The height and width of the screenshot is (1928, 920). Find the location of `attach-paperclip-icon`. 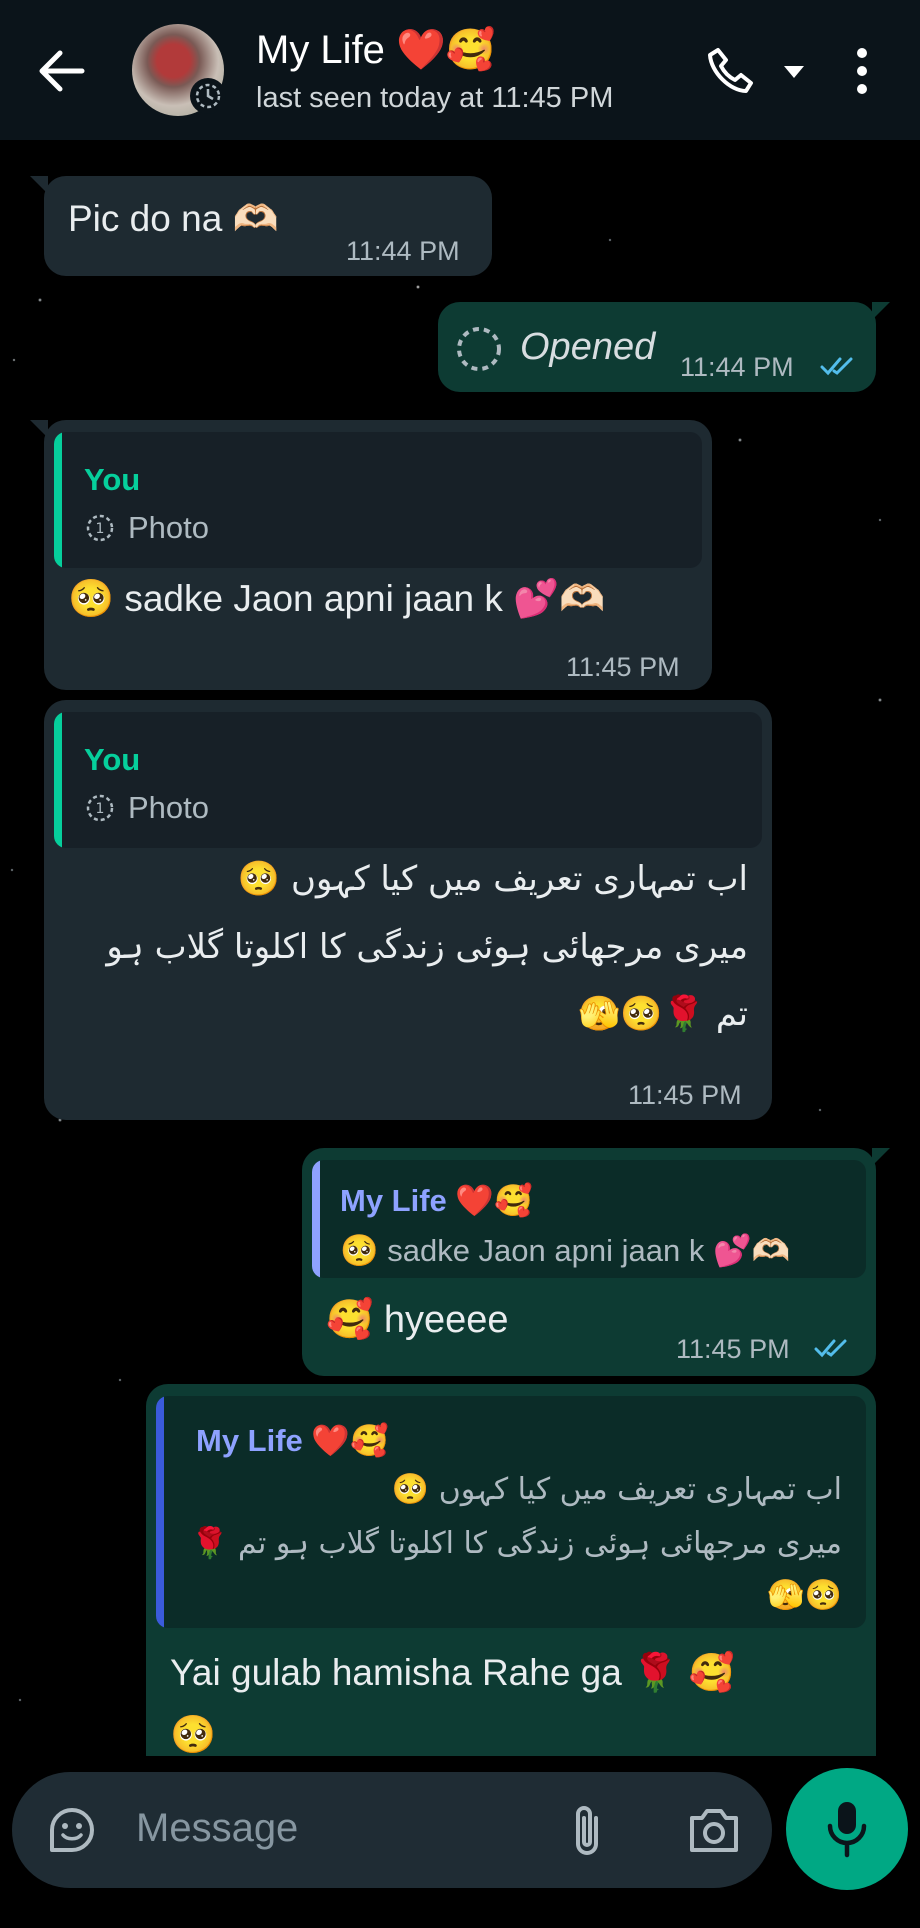

attach-paperclip-icon is located at coordinates (588, 1831).